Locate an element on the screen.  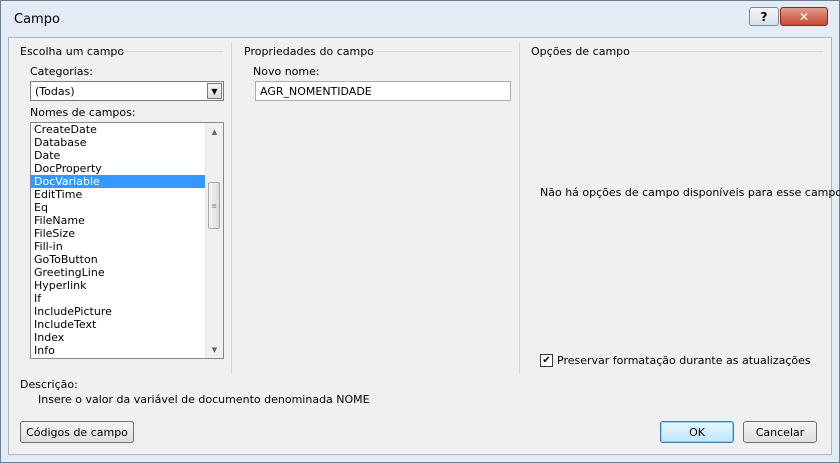
dialog-title: Campo is located at coordinates (37, 19).